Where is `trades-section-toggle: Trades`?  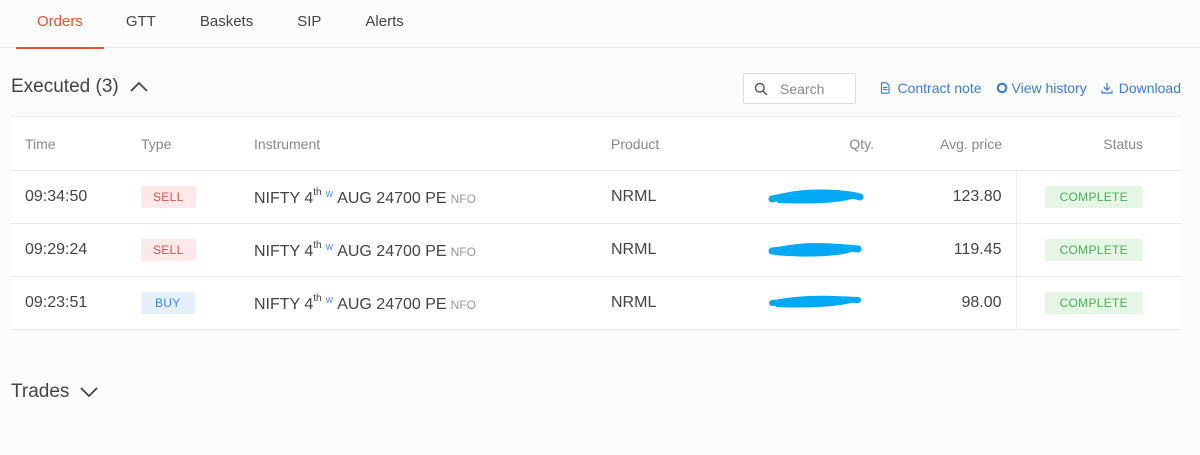
trades-section-toggle: Trades is located at coordinates (55, 392).